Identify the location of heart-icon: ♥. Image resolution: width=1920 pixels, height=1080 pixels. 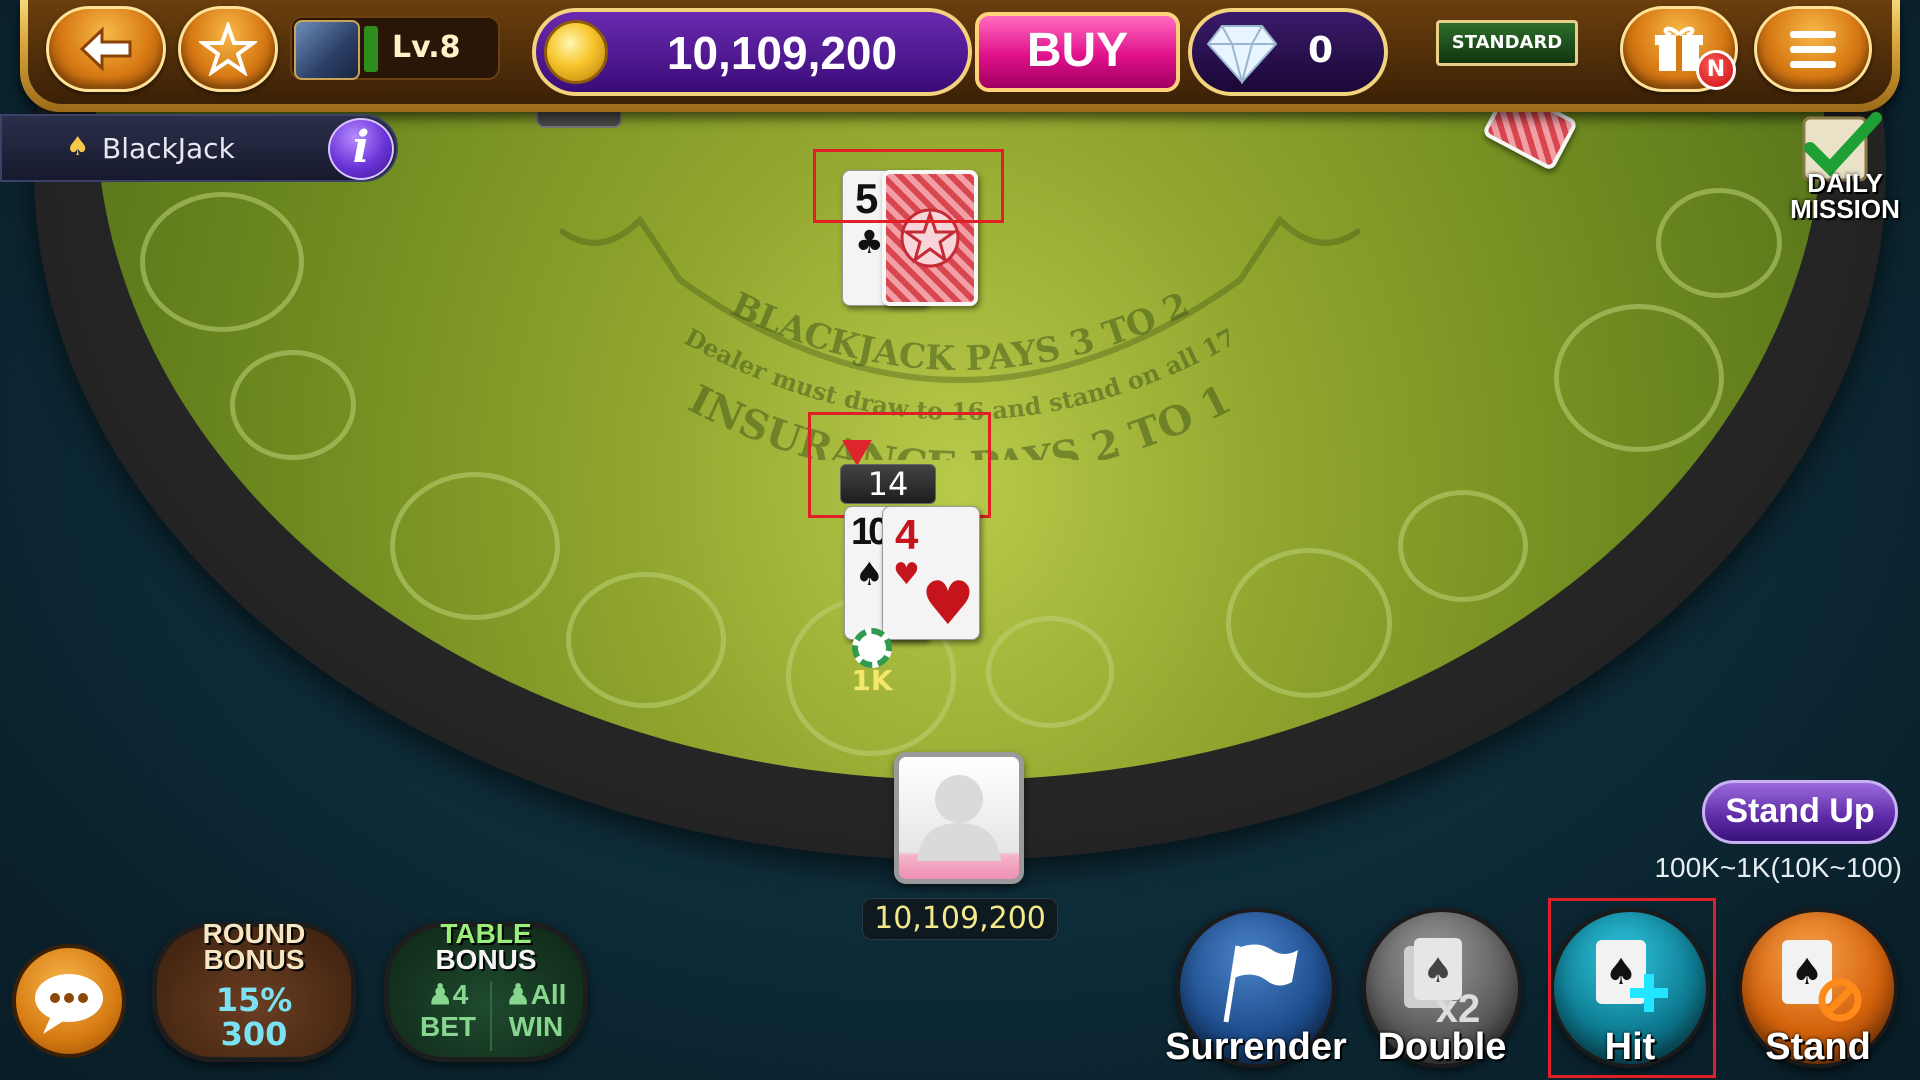
(906, 574).